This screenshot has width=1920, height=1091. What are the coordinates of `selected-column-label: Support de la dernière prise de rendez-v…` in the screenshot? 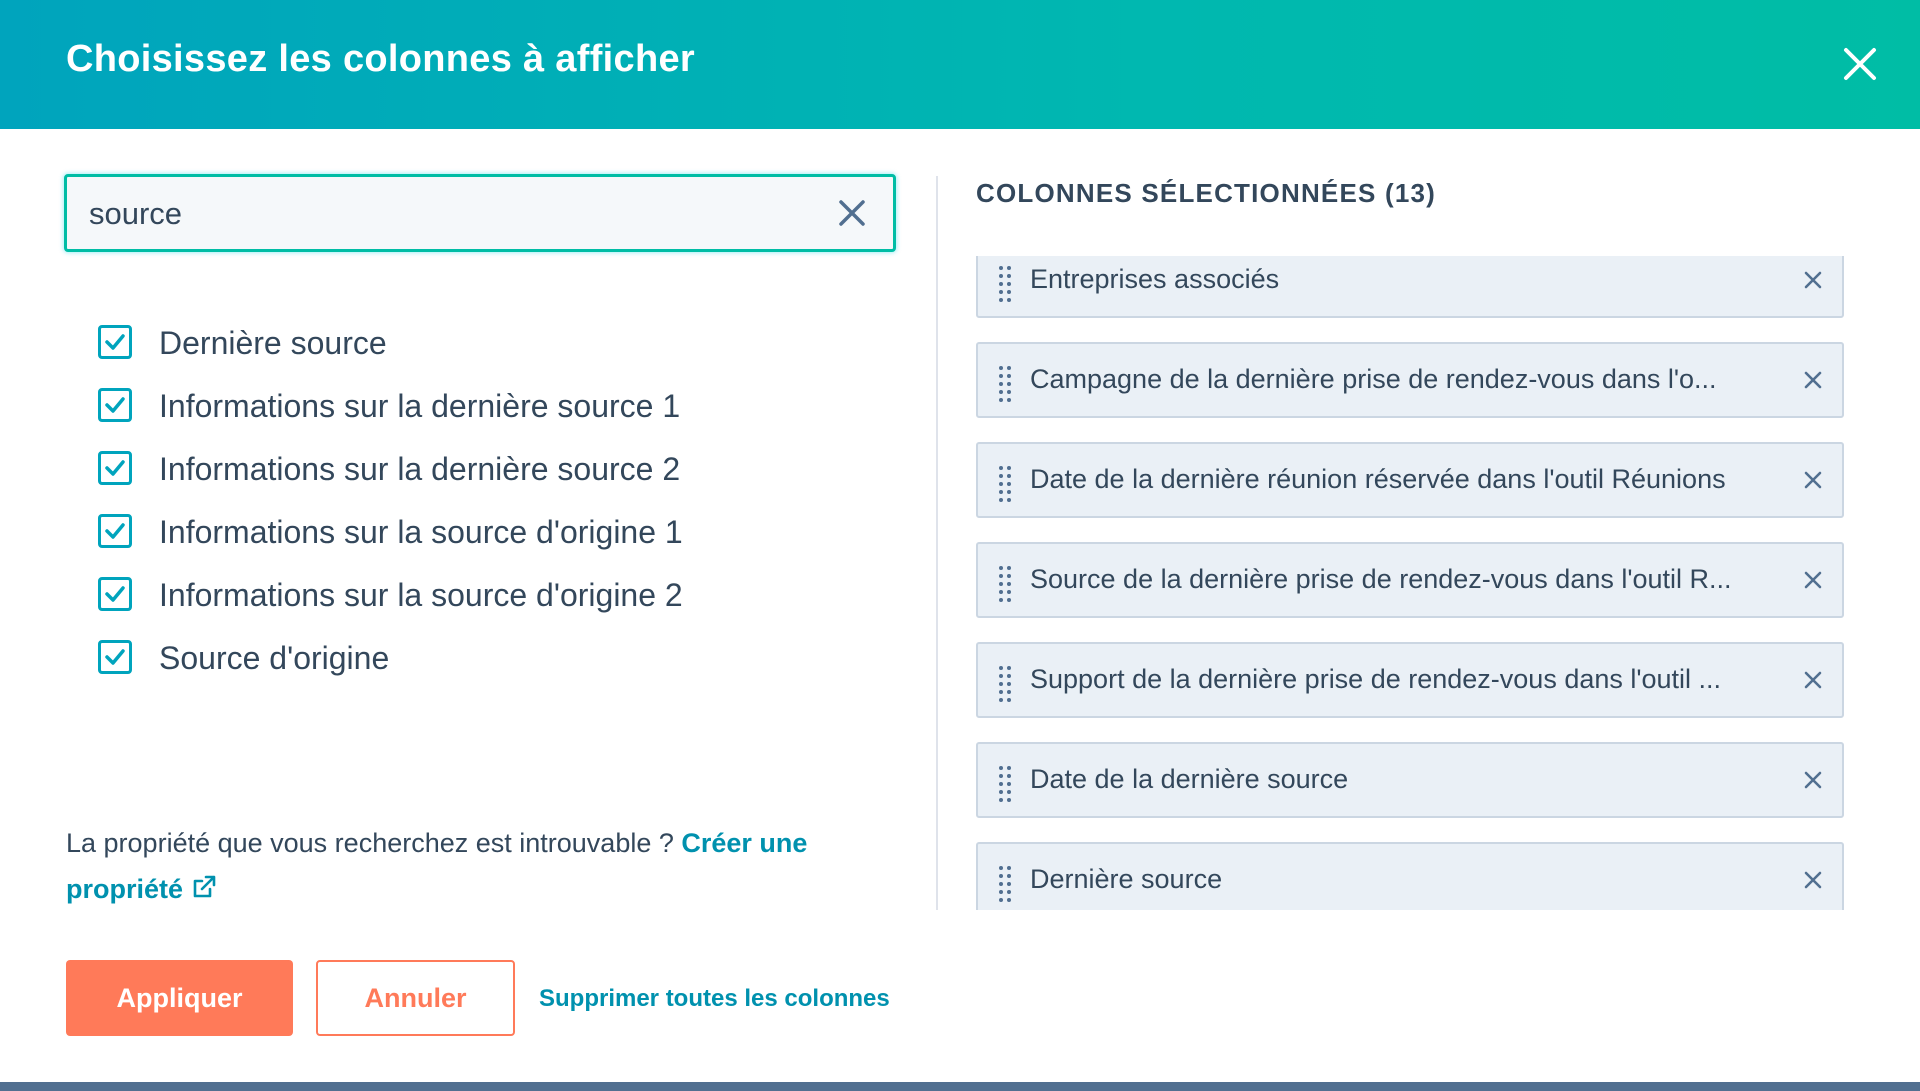 It's located at (1376, 679).